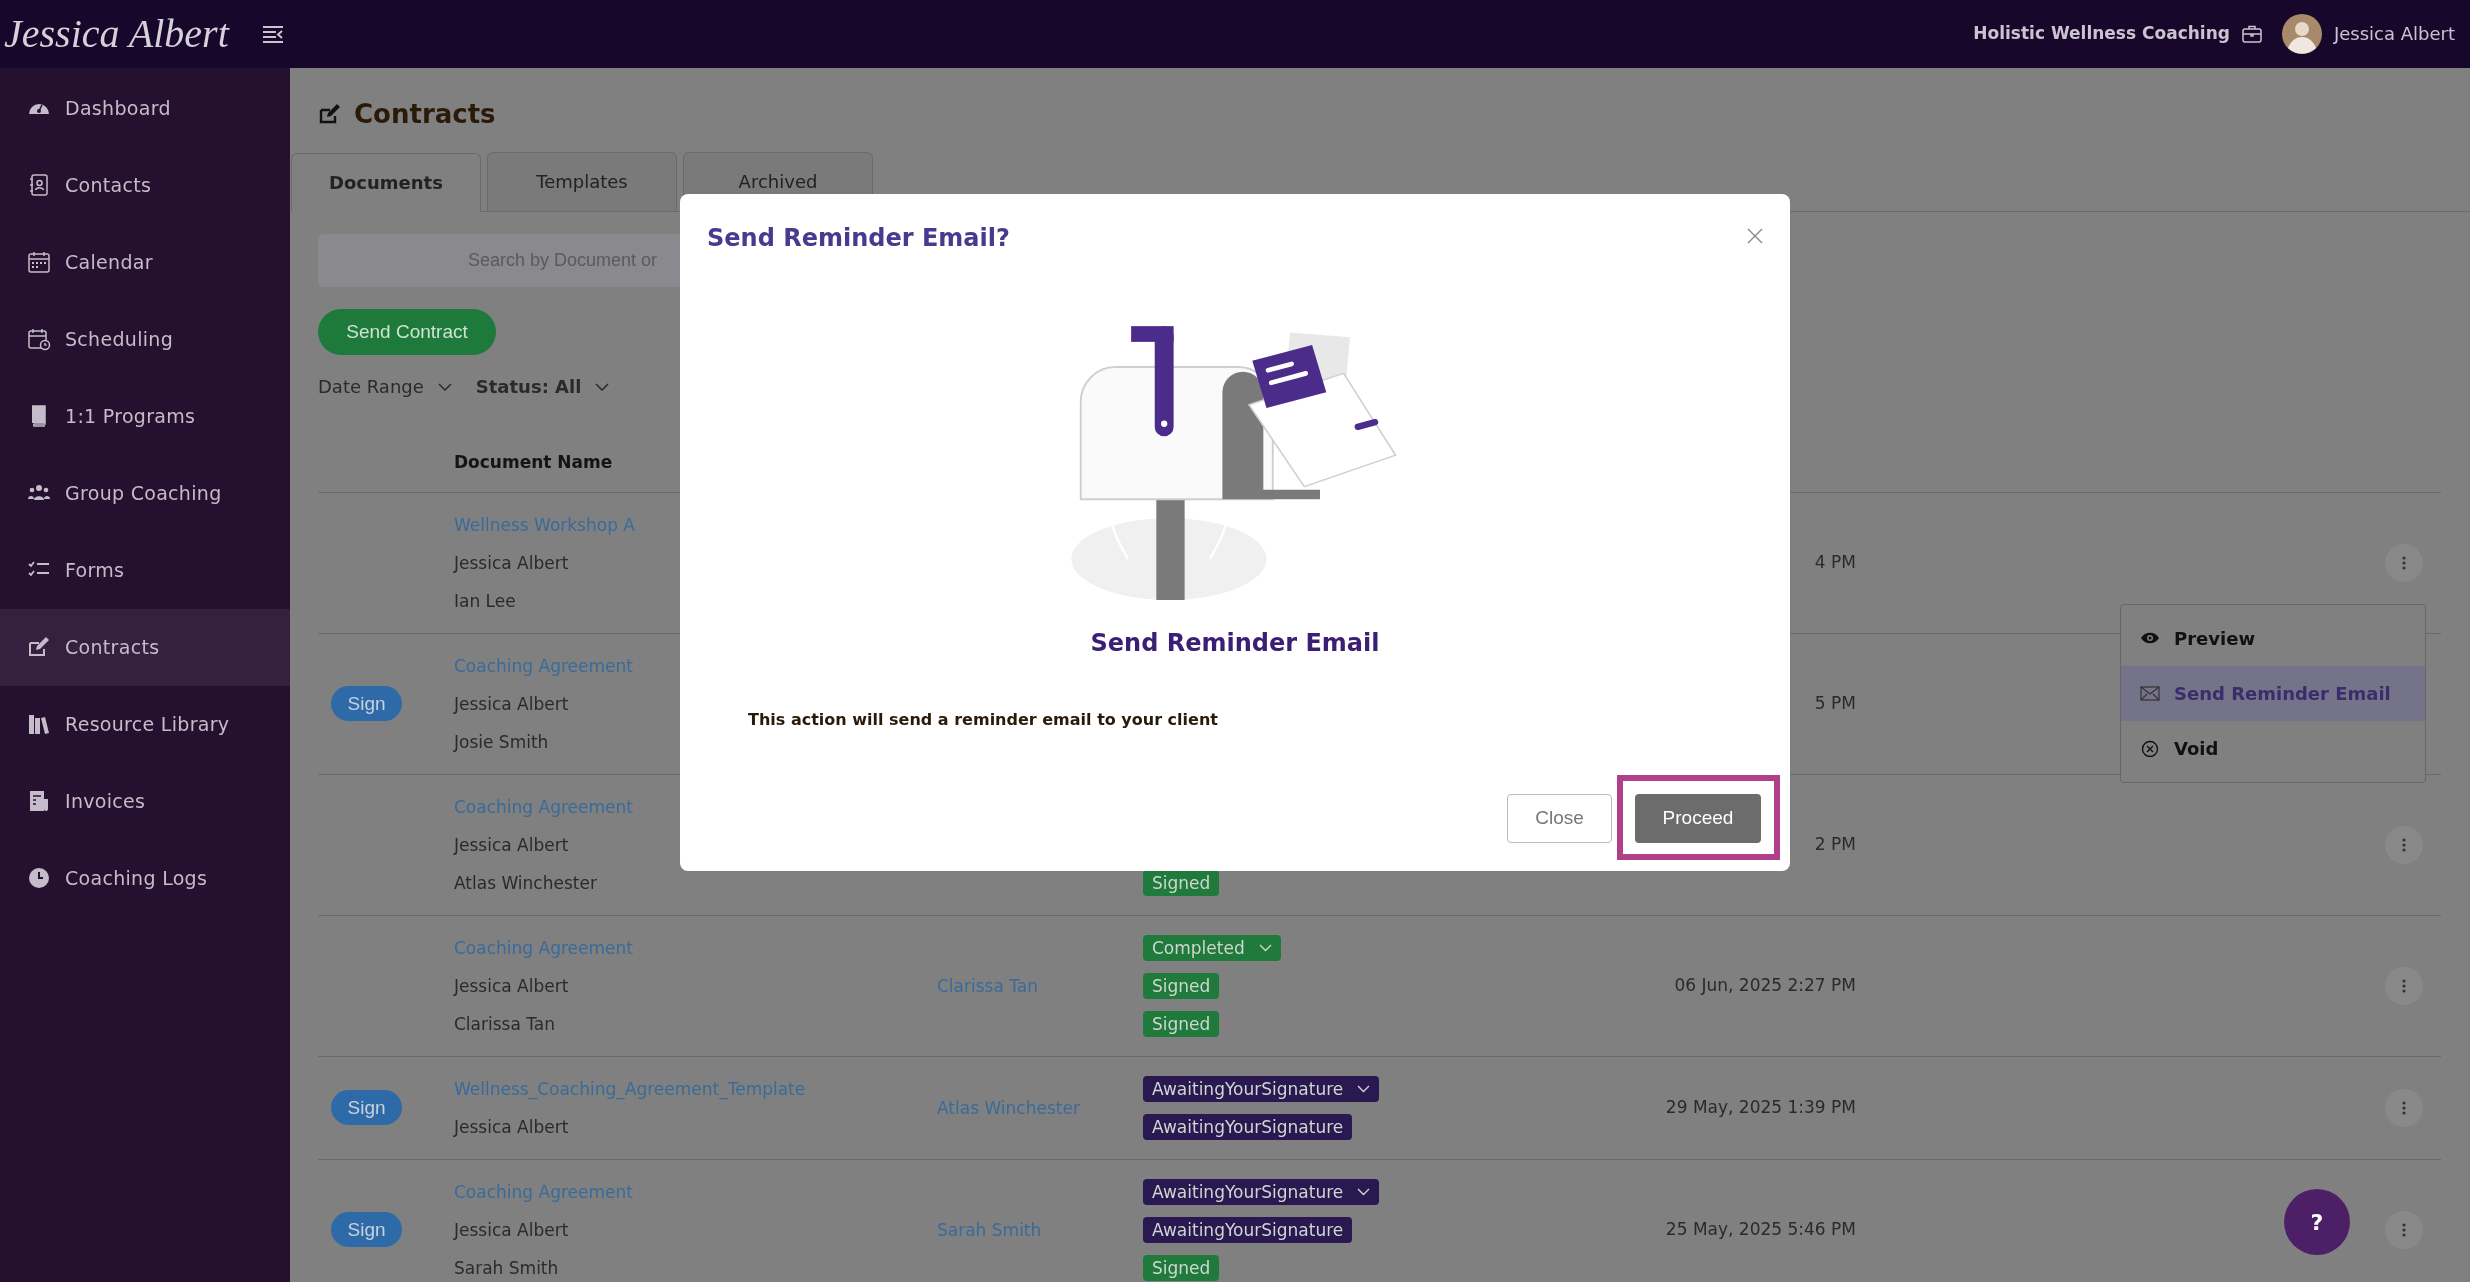  Describe the element at coordinates (582, 181) in the screenshot. I see `tab: Templates` at that location.